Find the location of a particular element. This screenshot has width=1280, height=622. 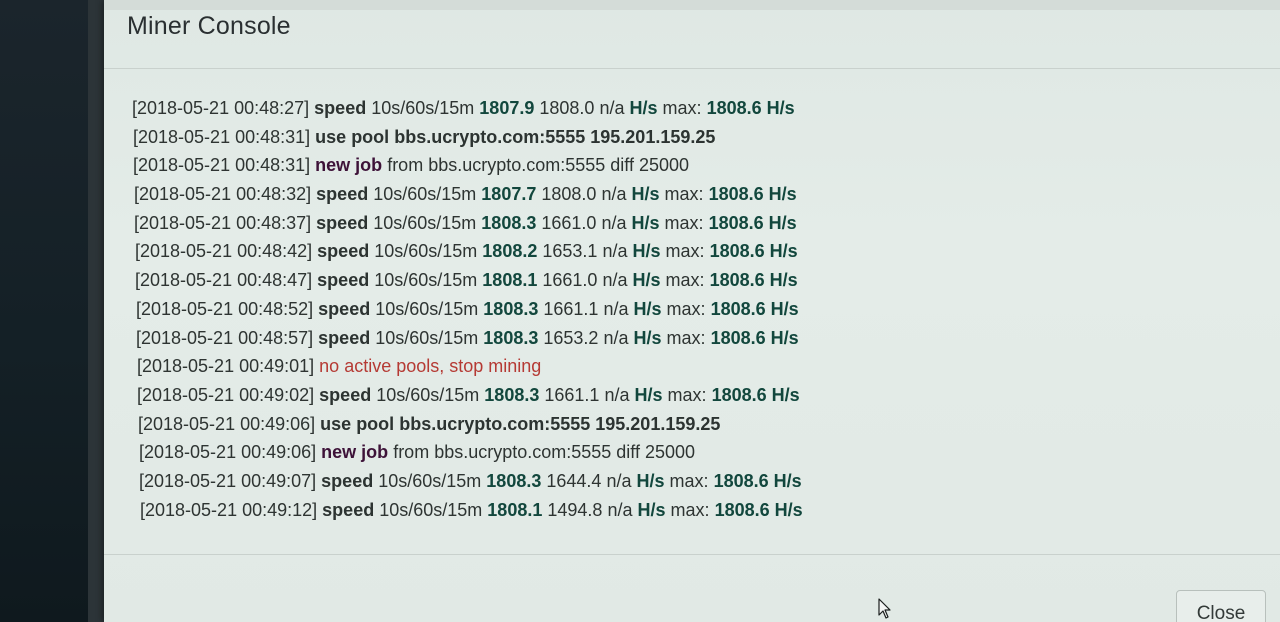

log-speed-60s: 1661.1 is located at coordinates (572, 394).